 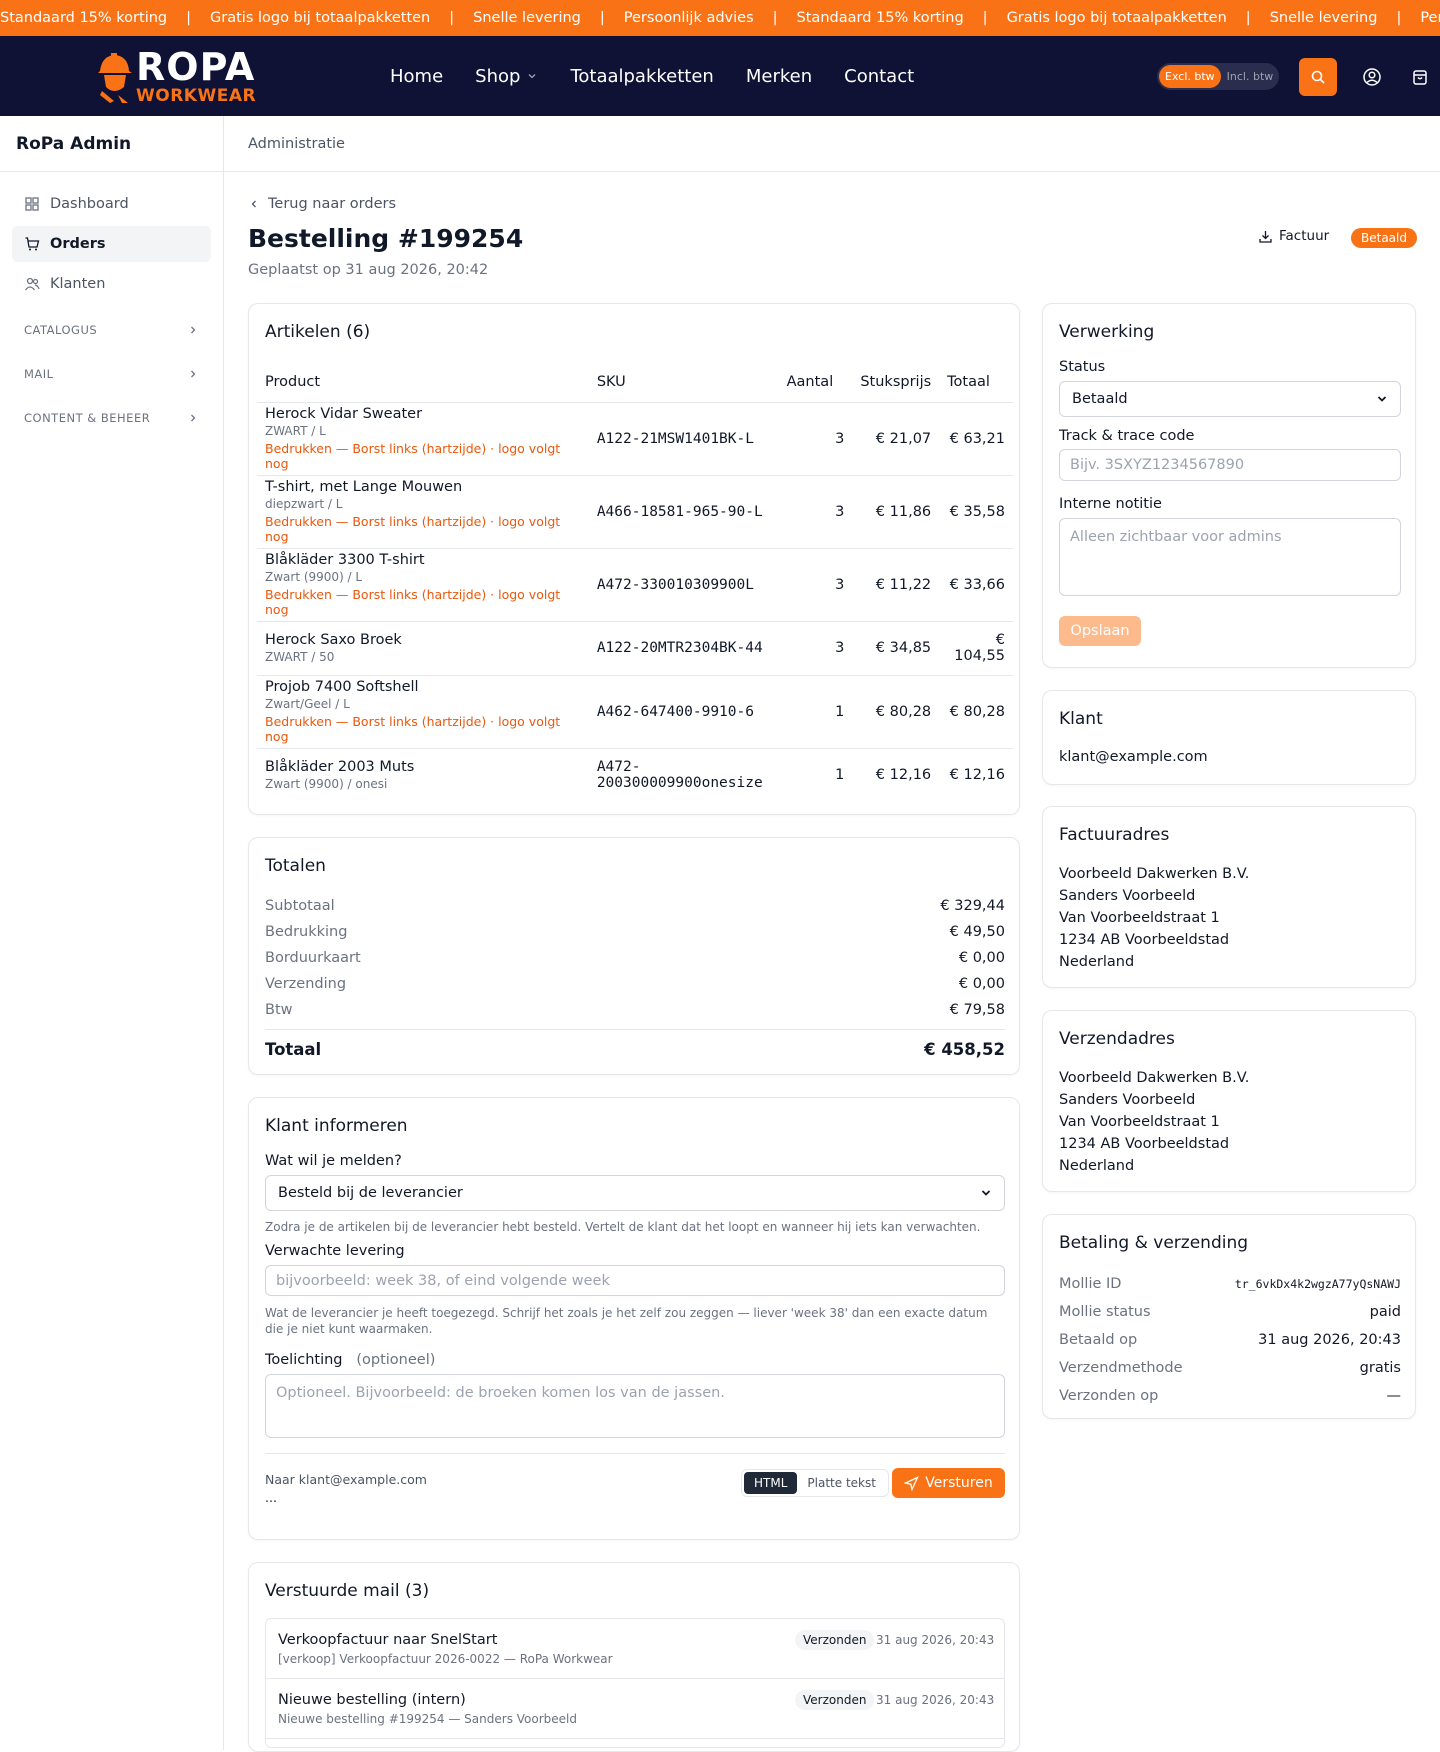 I want to click on menu-contact: Contact, so click(x=879, y=76).